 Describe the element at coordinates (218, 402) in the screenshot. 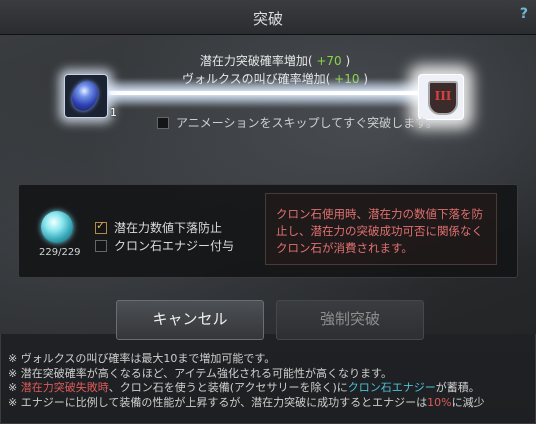

I see `note-text: ※ エナジーに比例して装備の性能が上昇するが、潜在力突破に成功するとエナジーは` at that location.